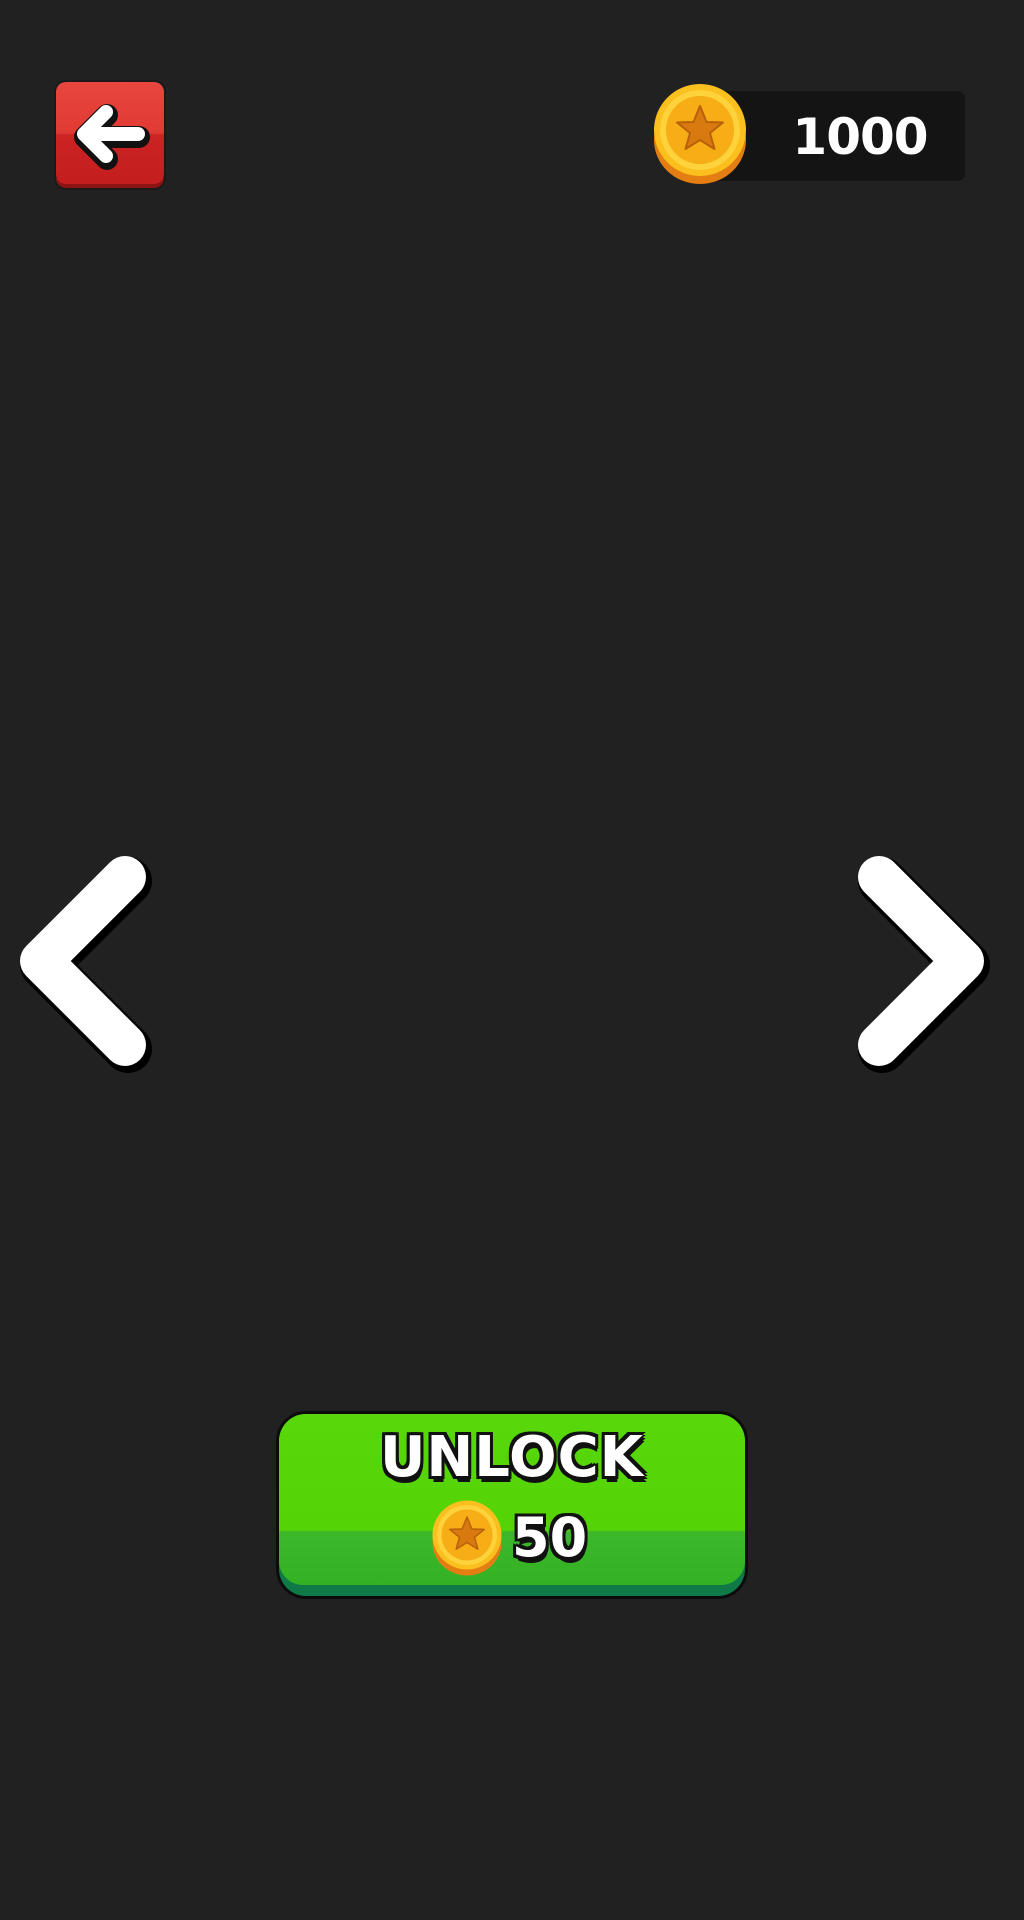  I want to click on unlock-label: UNLOCK, so click(512, 1457).